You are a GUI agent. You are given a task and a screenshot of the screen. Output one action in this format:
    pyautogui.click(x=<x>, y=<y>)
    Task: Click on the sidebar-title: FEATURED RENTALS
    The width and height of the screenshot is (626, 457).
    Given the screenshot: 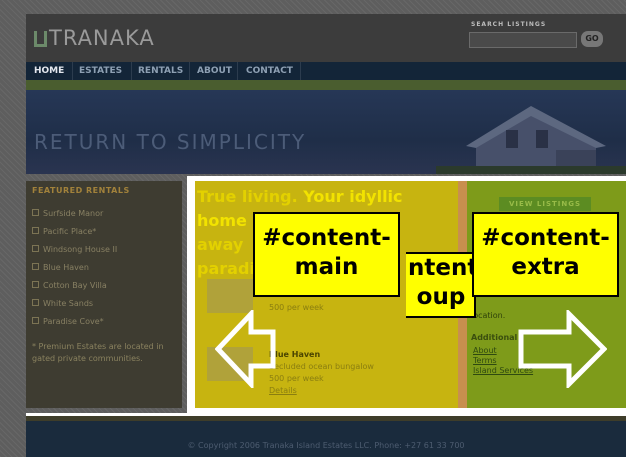 What is the action you would take?
    pyautogui.click(x=81, y=190)
    